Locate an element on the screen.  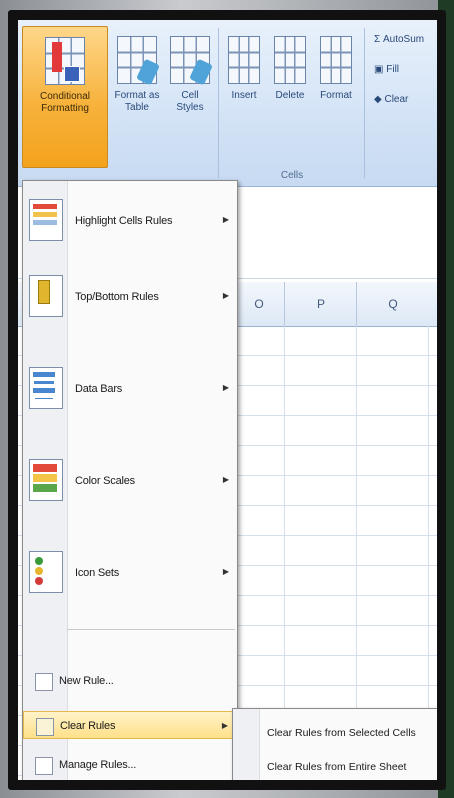
menu-item-highlight-cells-rules: Highlight Cells Rules ▶ is located at coordinates (130, 221).